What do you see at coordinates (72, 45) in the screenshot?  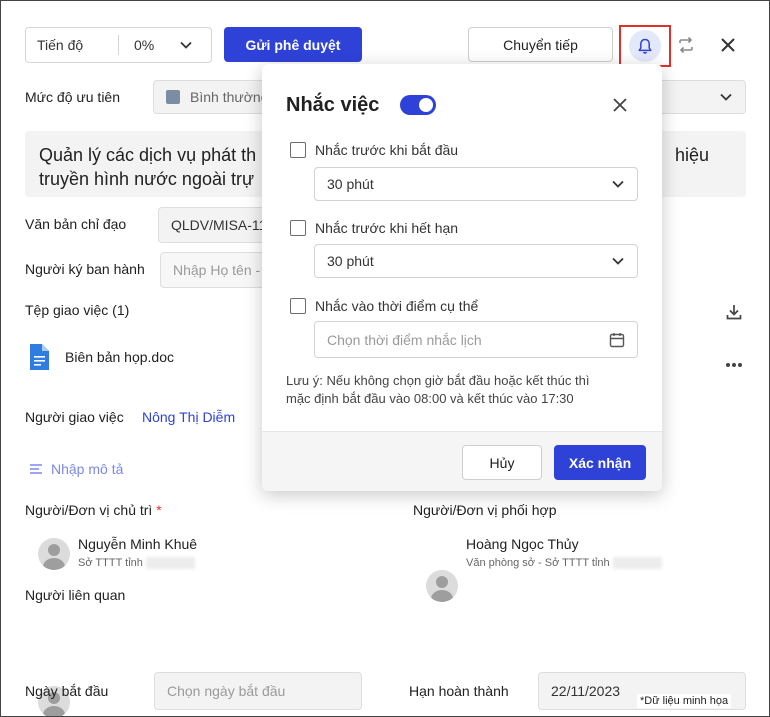 I see `progress-label: Tiến độ` at bounding box center [72, 45].